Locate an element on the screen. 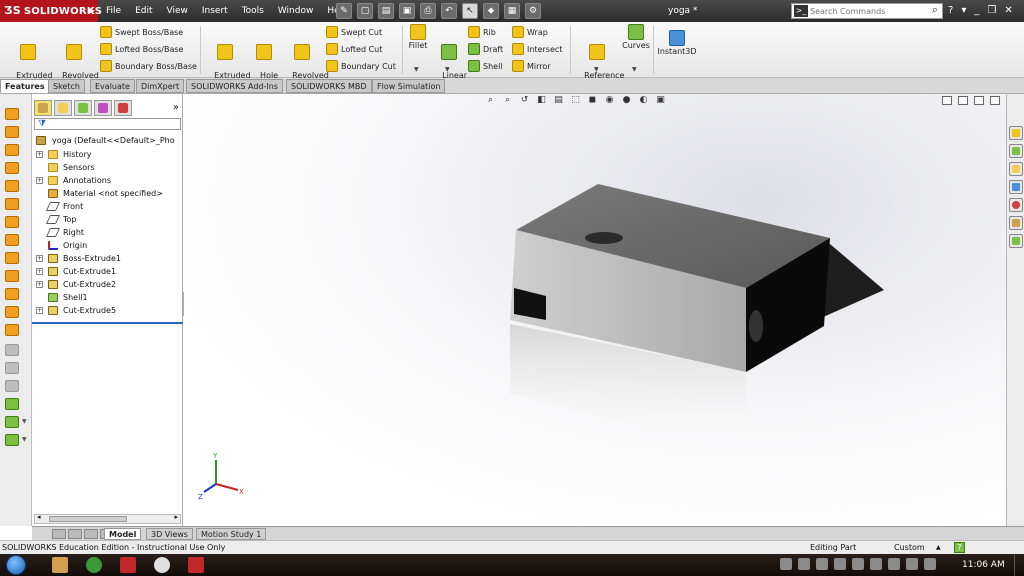  search-input is located at coordinates (864, 11).